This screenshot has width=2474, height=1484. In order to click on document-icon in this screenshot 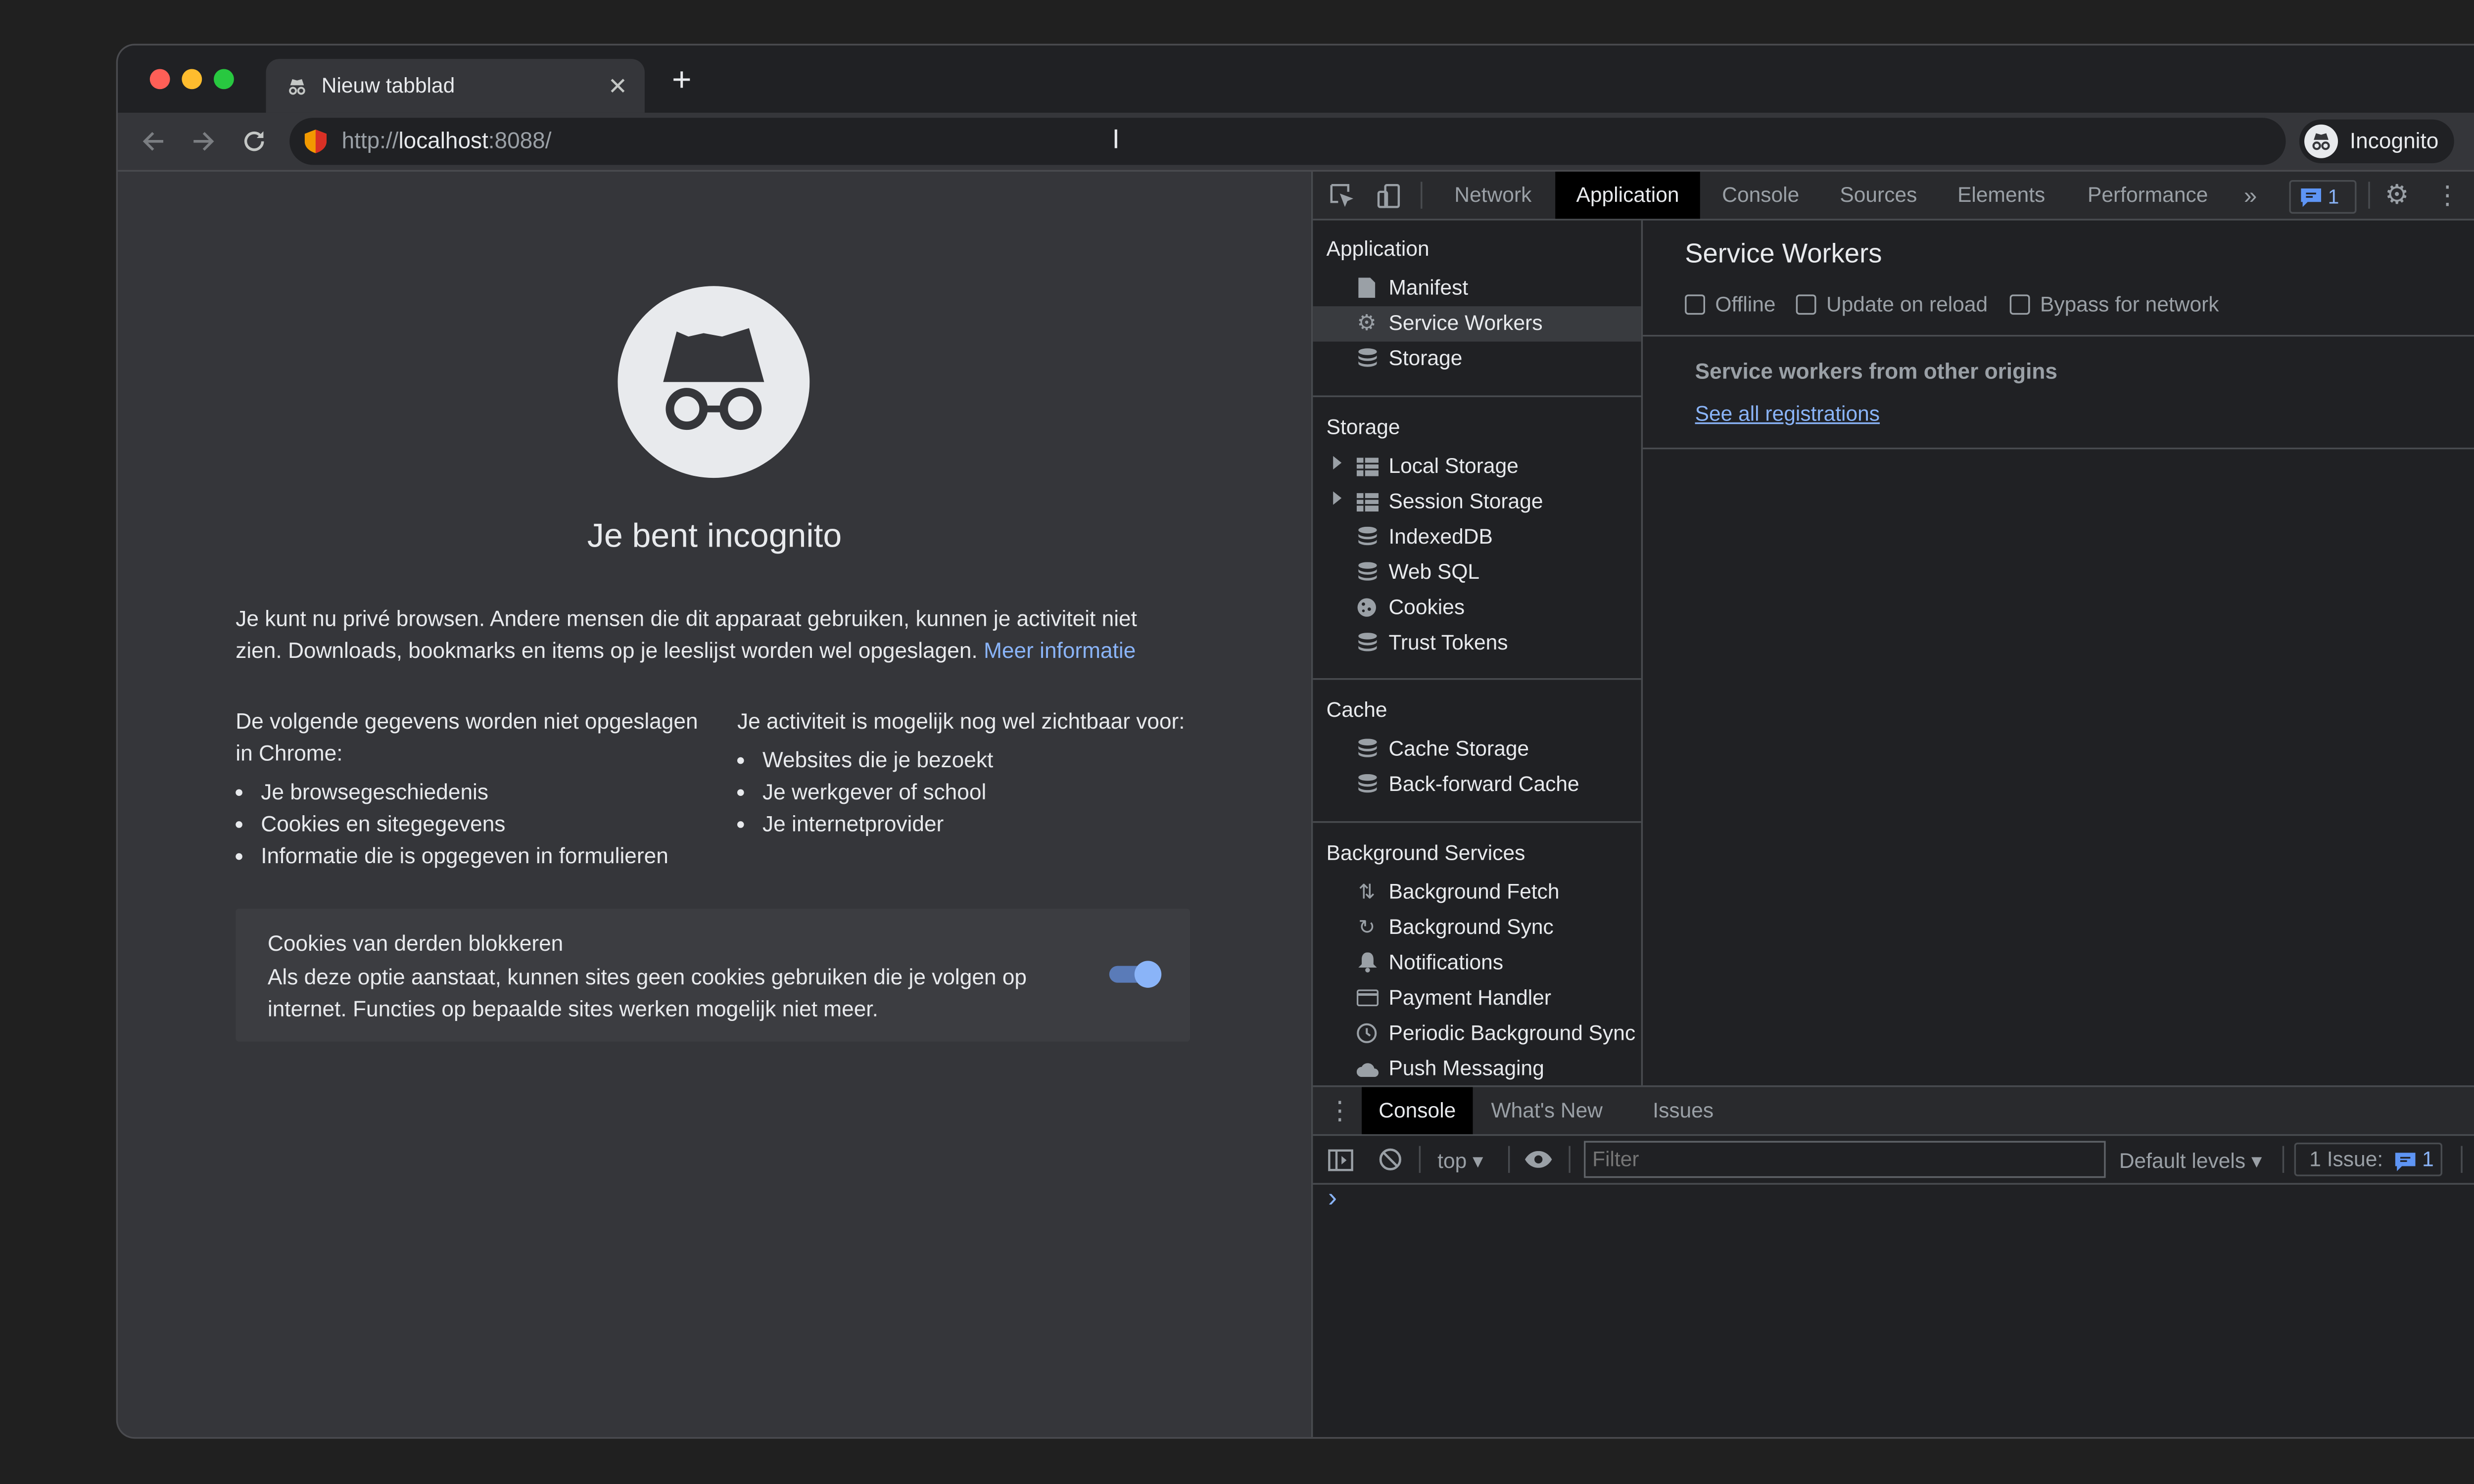, I will do `click(1367, 288)`.